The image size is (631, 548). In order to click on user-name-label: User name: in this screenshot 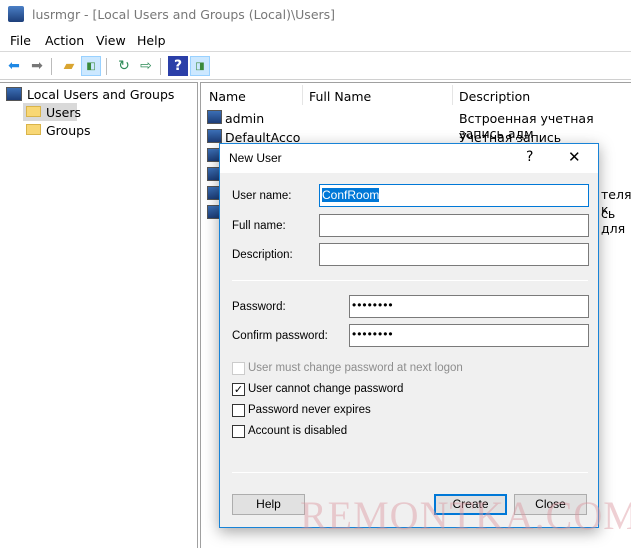, I will do `click(262, 196)`.